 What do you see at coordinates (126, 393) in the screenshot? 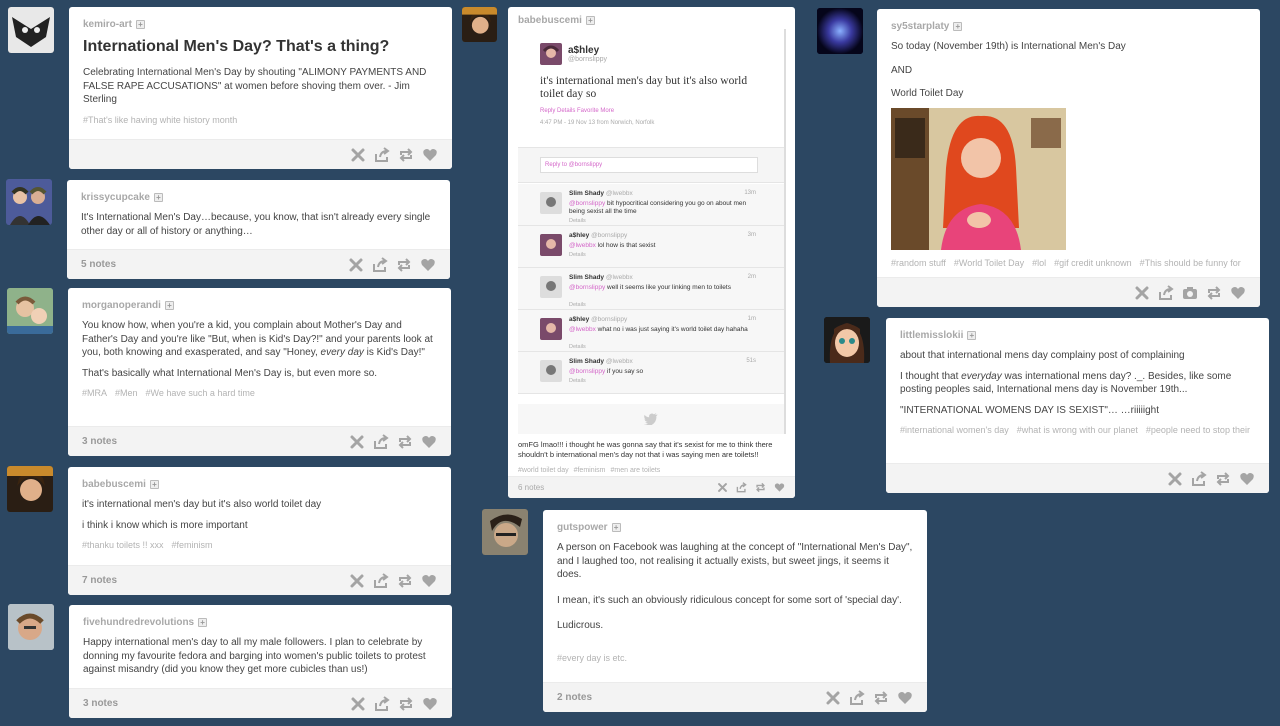
I see `tag: #Men` at bounding box center [126, 393].